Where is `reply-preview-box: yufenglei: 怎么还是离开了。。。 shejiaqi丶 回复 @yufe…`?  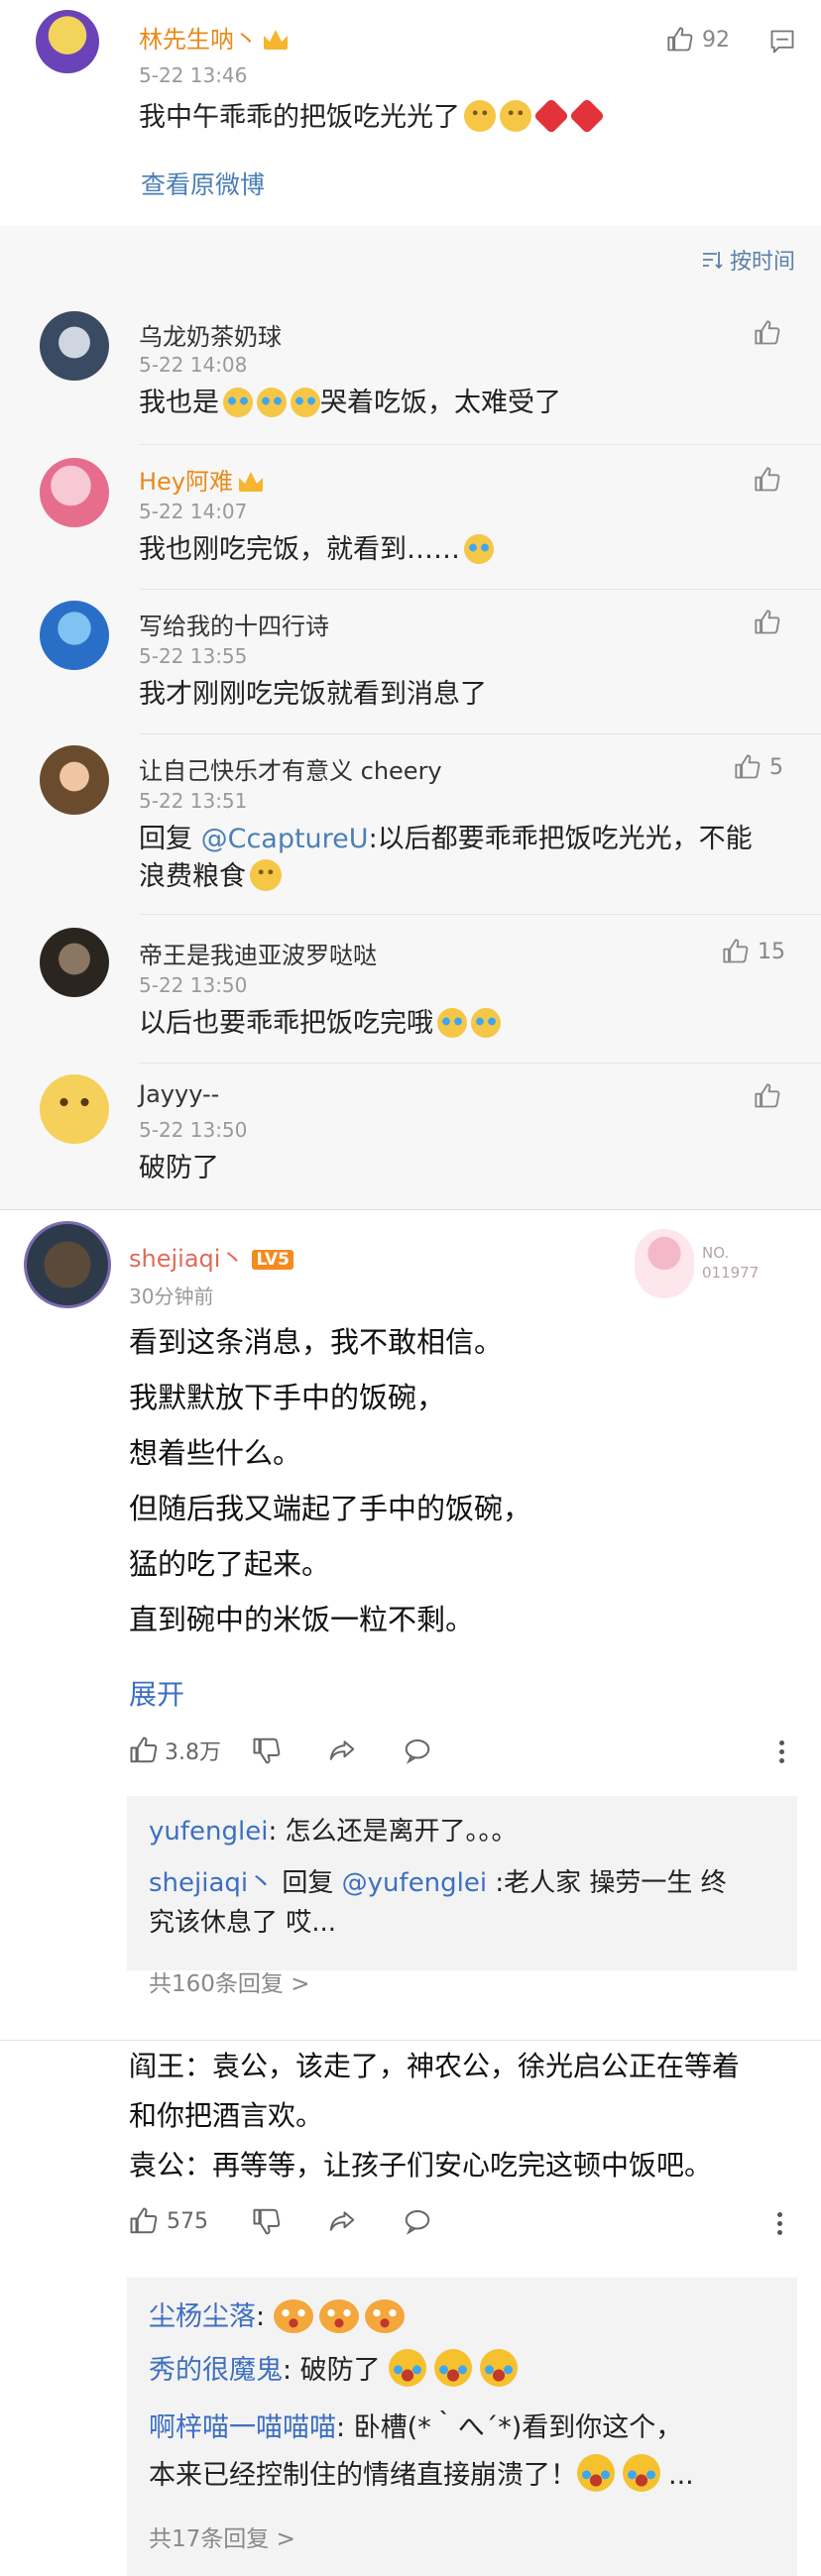 reply-preview-box: yufenglei: 怎么还是离开了。。。 shejiaqi丶 回复 @yufe… is located at coordinates (462, 1896).